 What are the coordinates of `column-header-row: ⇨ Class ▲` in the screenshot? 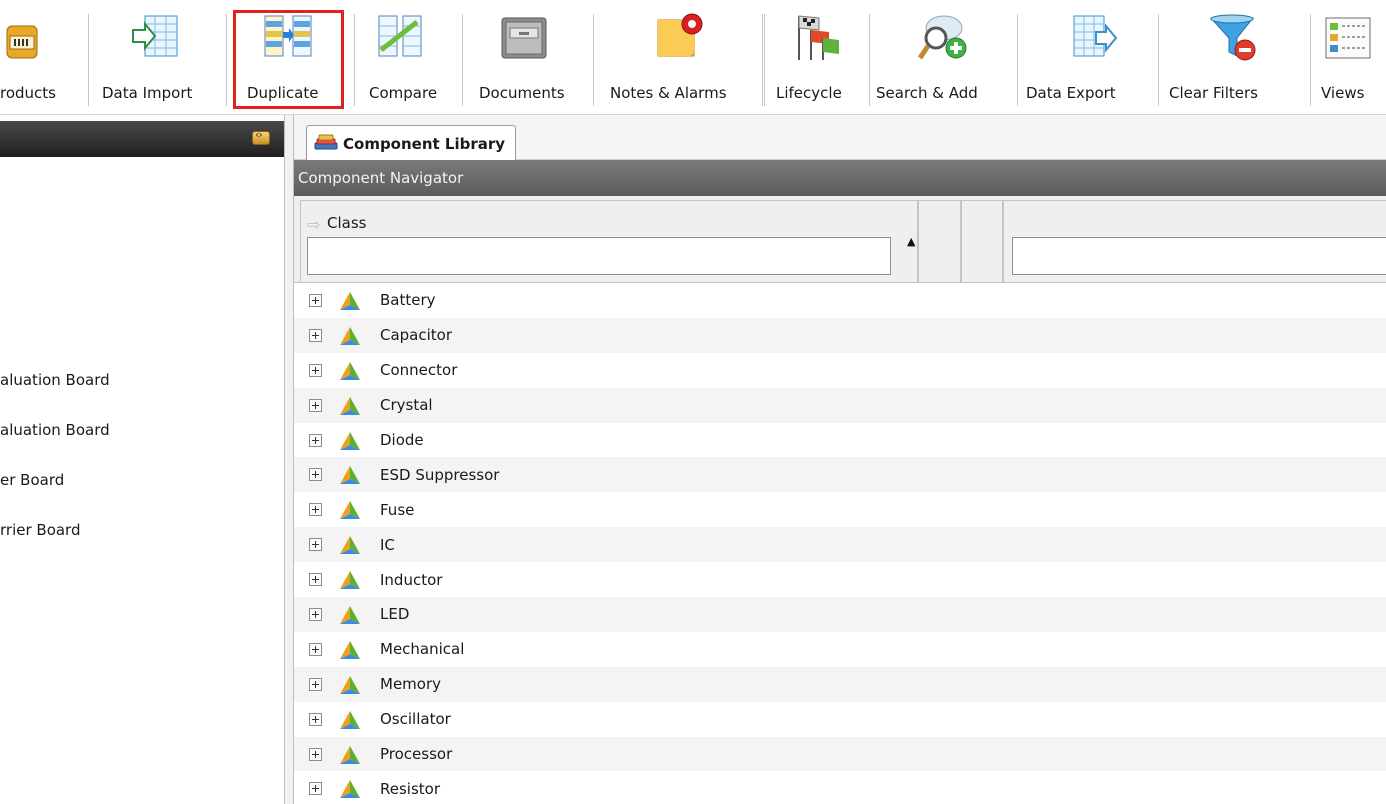 It's located at (840, 239).